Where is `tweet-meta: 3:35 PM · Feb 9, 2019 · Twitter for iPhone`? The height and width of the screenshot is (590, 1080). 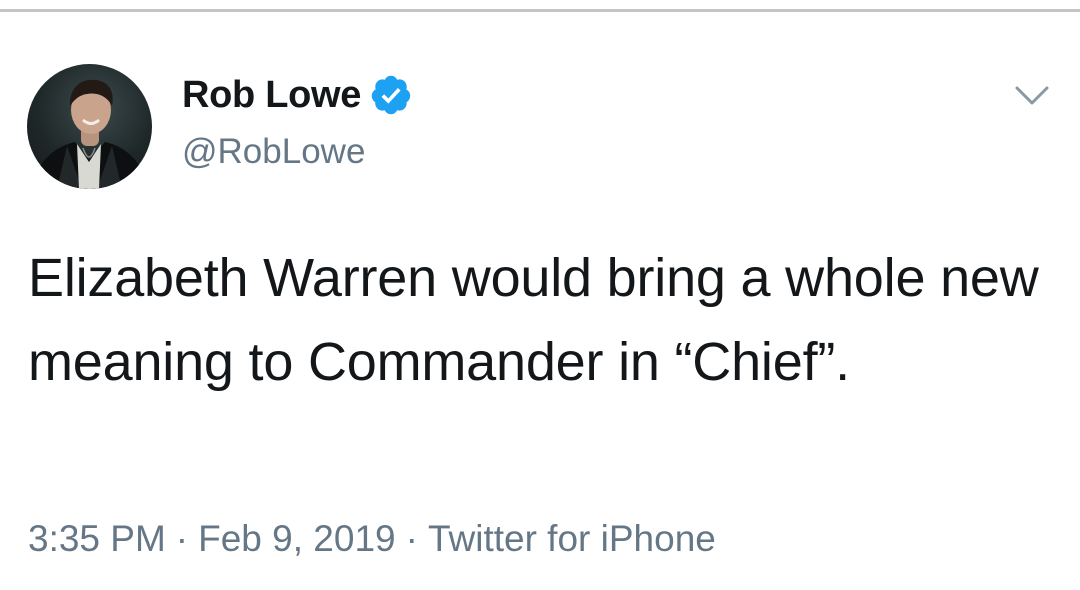 tweet-meta: 3:35 PM · Feb 9, 2019 · Twitter for iPhone is located at coordinates (372, 539).